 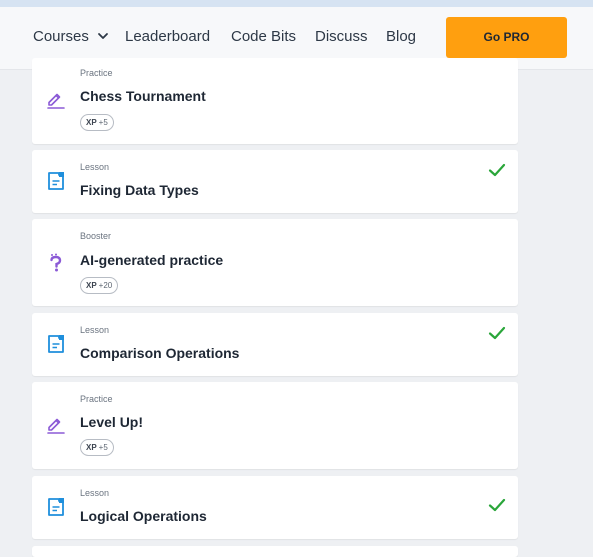 What do you see at coordinates (275, 181) in the screenshot?
I see `card-lesson-fixing-data-types: Lesson Fixing Data Types` at bounding box center [275, 181].